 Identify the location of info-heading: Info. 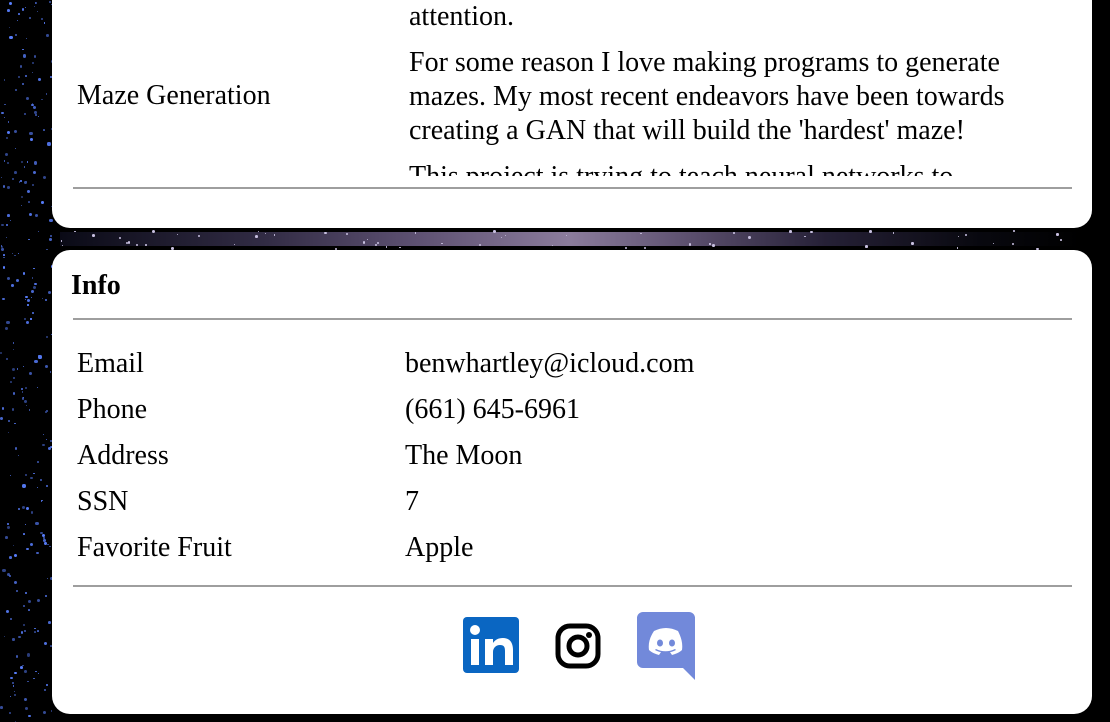
(96, 285).